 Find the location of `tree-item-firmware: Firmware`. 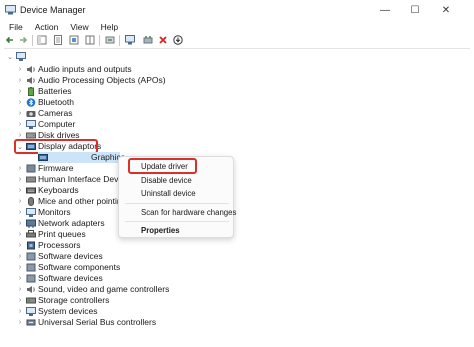

tree-item-firmware: Firmware is located at coordinates (55, 168).